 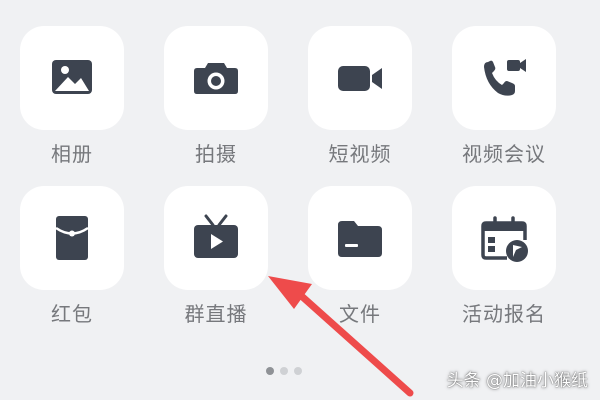 I want to click on app-tile-red-packet: 红包, so click(x=72, y=266).